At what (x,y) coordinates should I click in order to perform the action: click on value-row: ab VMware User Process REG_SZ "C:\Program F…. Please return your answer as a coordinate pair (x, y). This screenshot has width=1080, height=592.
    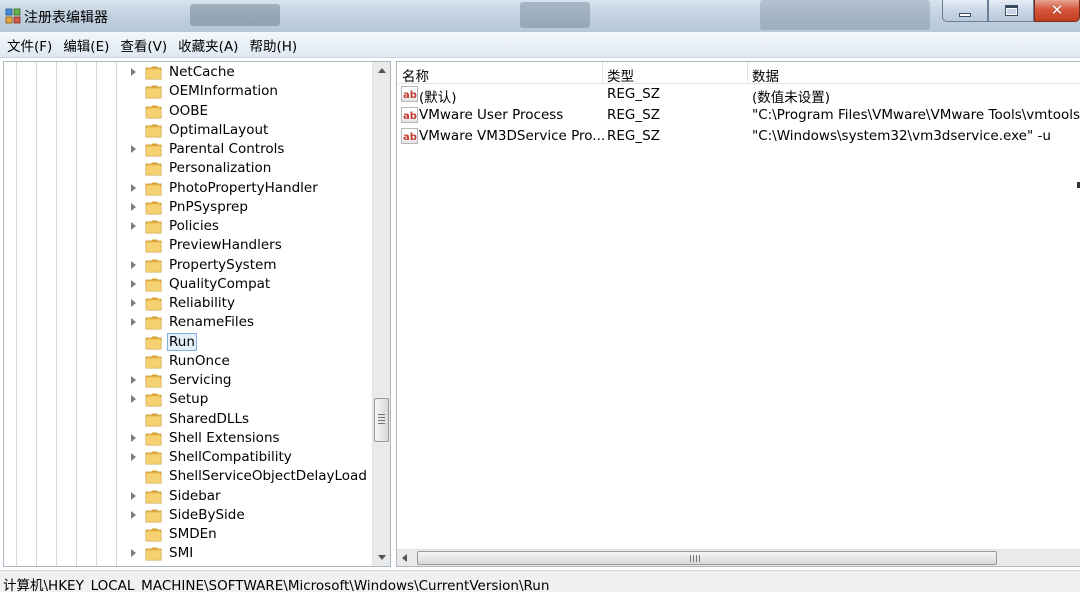
    Looking at the image, I should click on (738, 115).